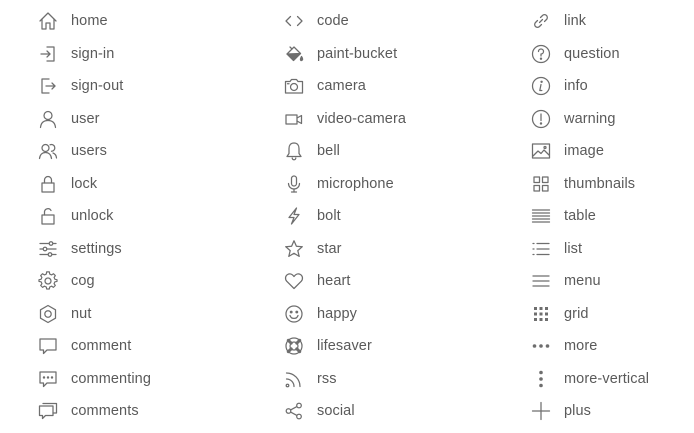 Image resolution: width=694 pixels, height=433 pixels. I want to click on social-icon, so click(294, 411).